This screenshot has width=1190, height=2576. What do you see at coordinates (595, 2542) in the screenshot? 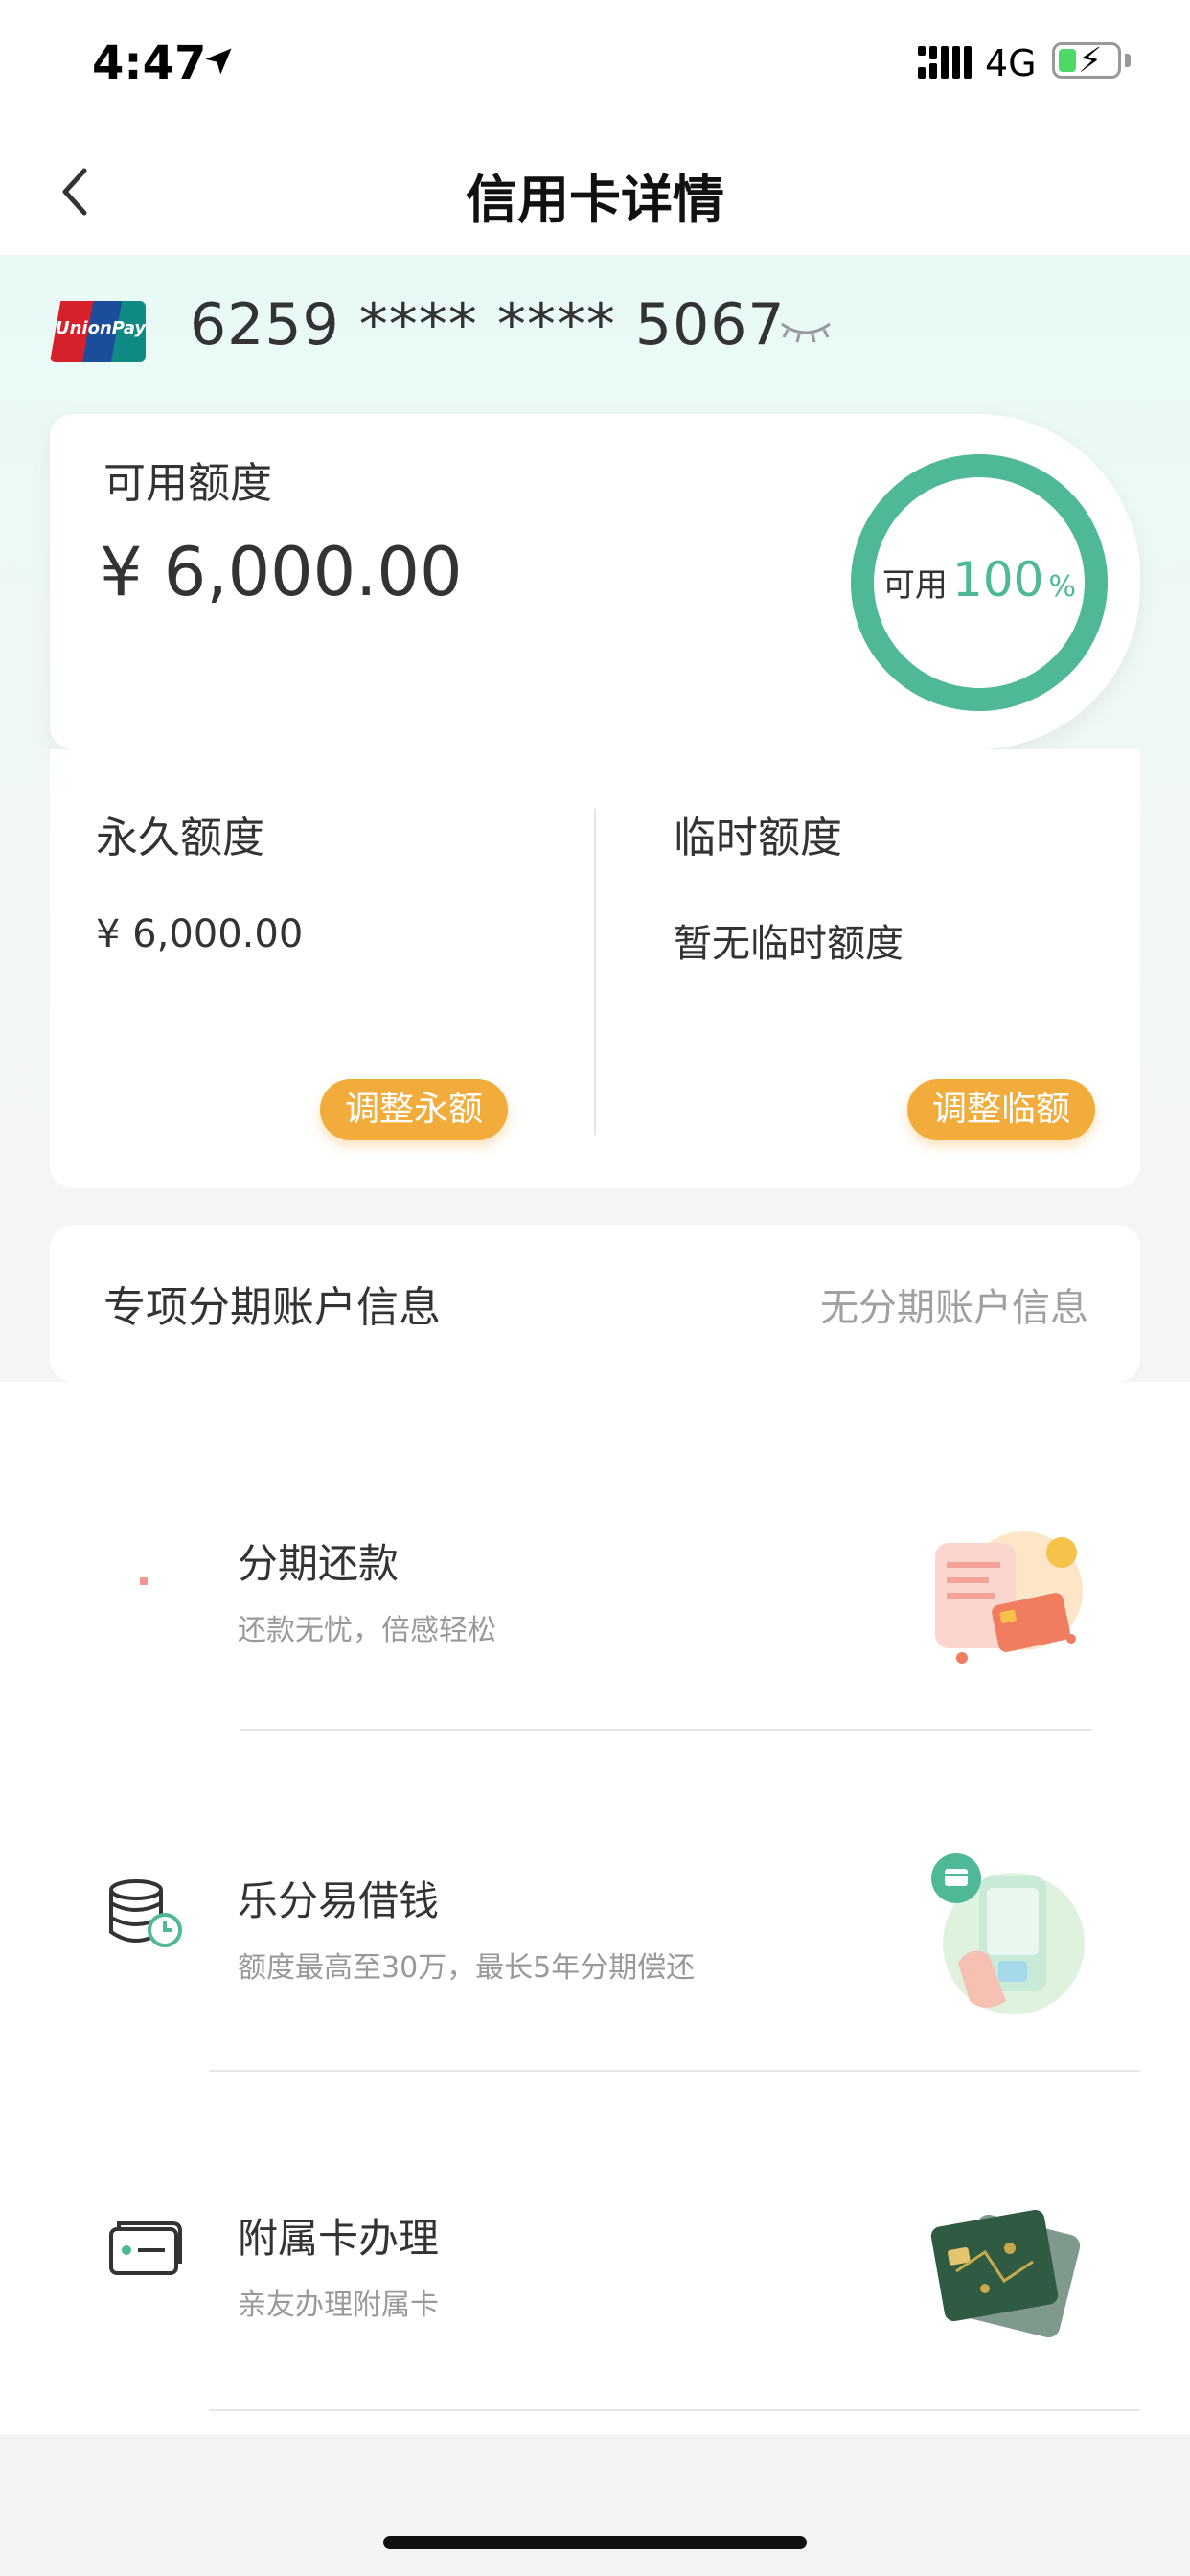
I see `home-indicator` at bounding box center [595, 2542].